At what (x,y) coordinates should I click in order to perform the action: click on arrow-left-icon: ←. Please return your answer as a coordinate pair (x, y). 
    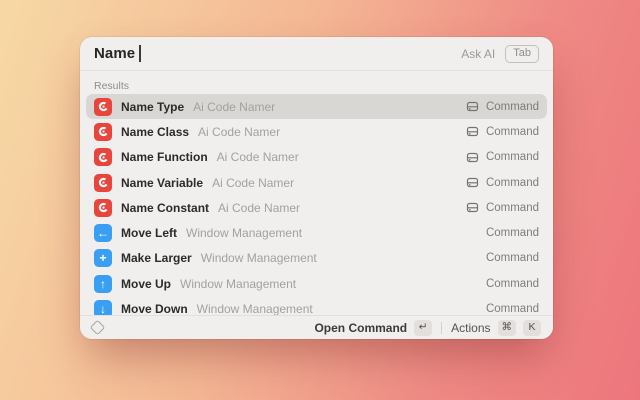
    Looking at the image, I should click on (103, 233).